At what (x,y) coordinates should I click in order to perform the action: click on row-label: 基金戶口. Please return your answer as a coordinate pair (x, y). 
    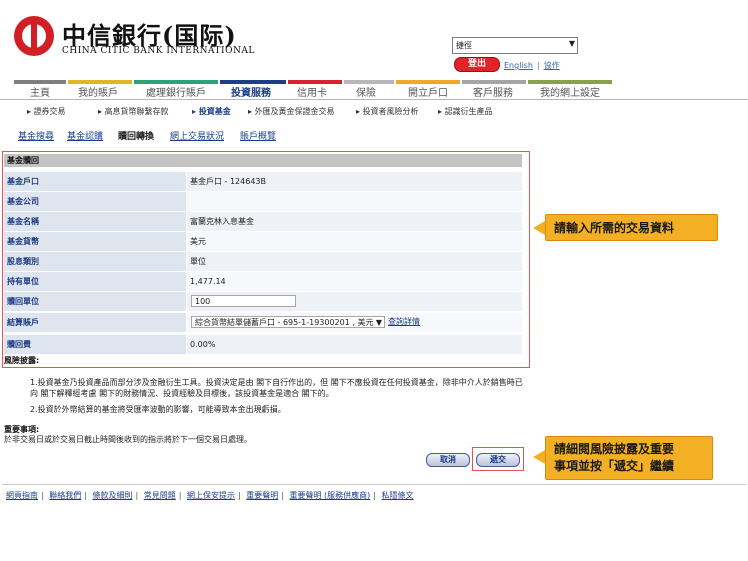
    Looking at the image, I should click on (95, 181).